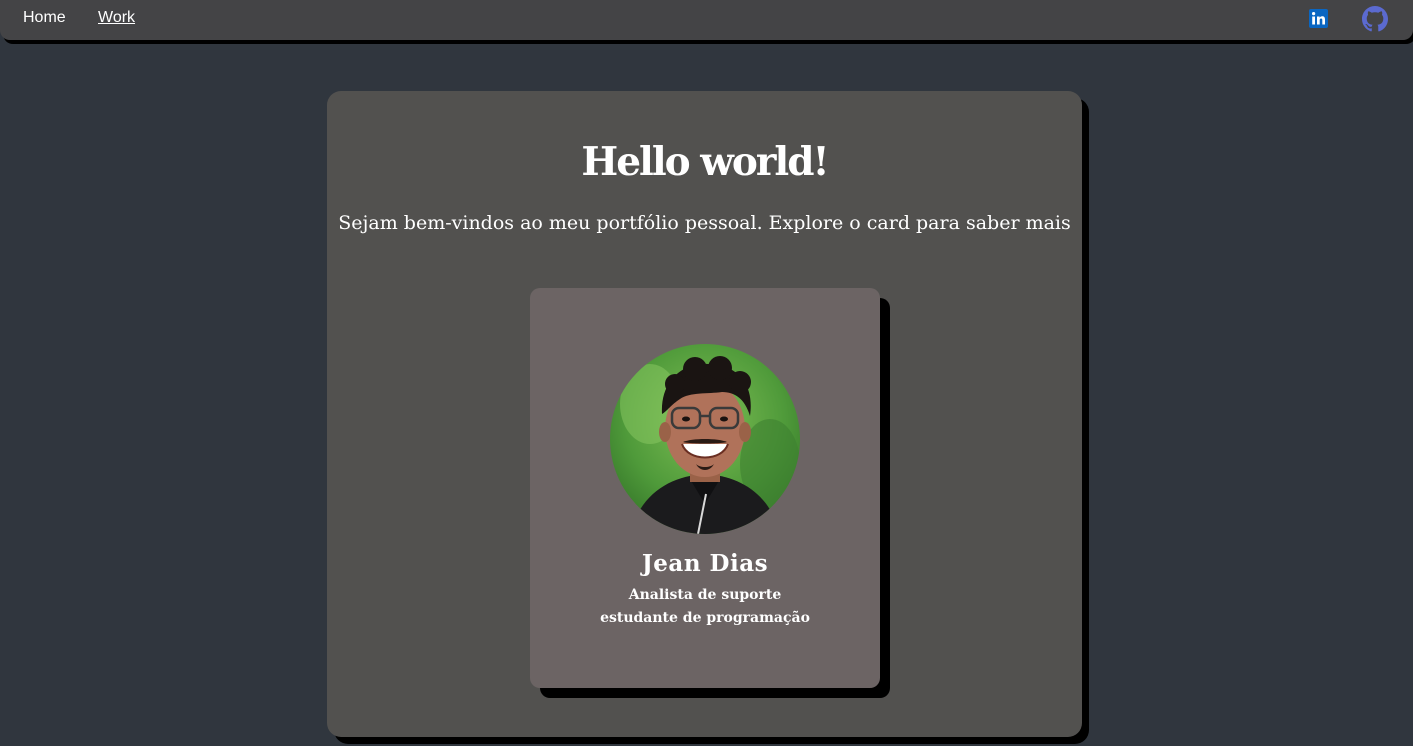 The width and height of the screenshot is (1413, 746). I want to click on page-title: Hello world!, so click(705, 162).